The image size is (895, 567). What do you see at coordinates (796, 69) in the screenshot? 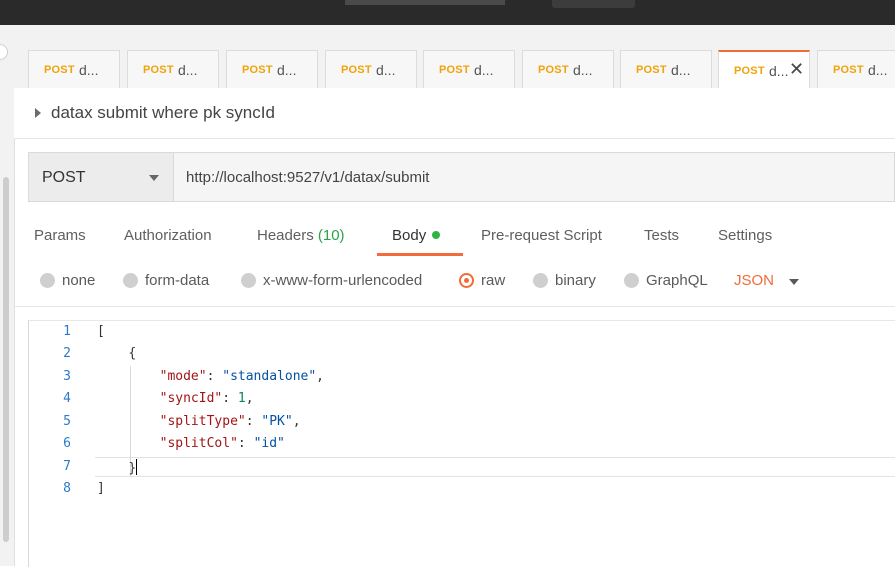
I see `close-icon: ✕` at bounding box center [796, 69].